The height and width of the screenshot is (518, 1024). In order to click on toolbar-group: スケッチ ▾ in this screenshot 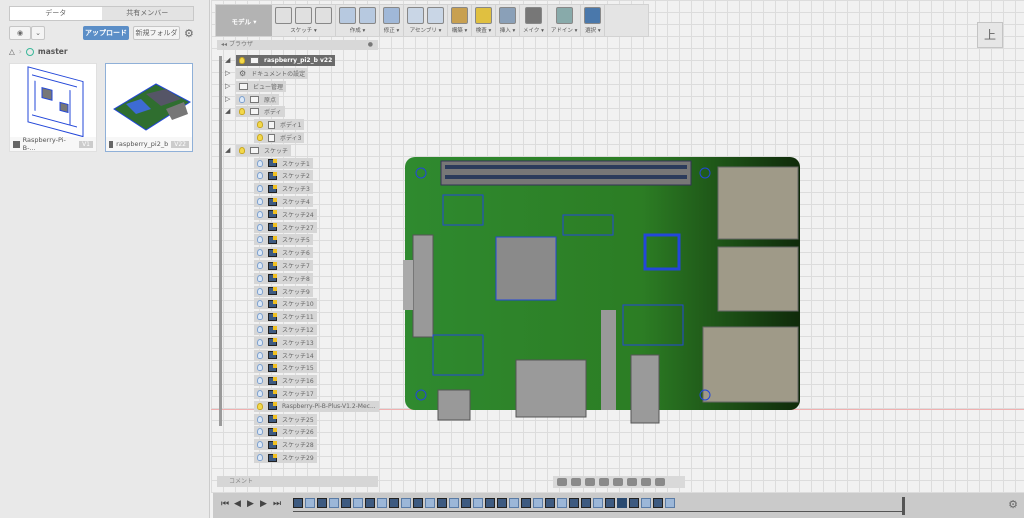, I will do `click(304, 20)`.